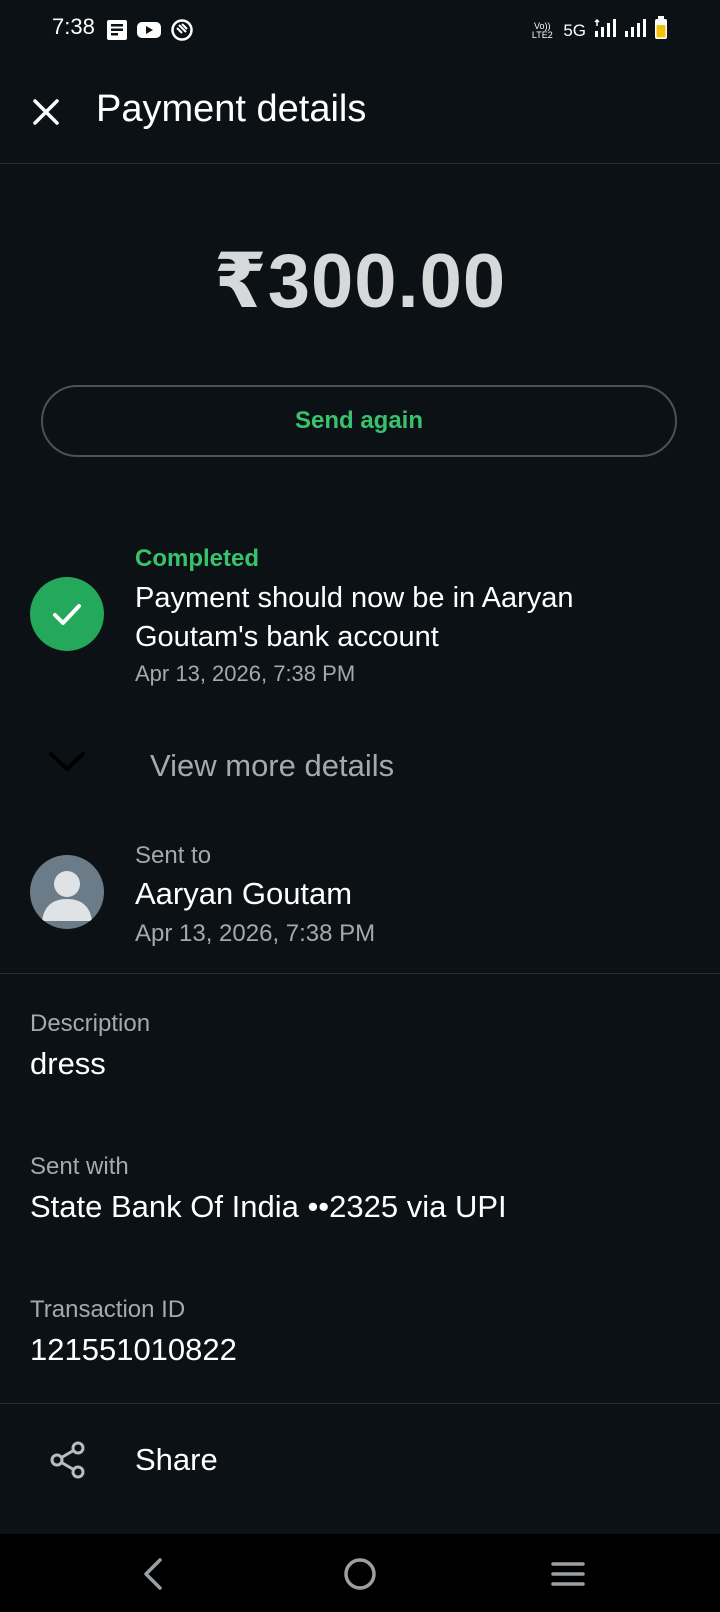  What do you see at coordinates (661, 30) in the screenshot?
I see `battery-icon` at bounding box center [661, 30].